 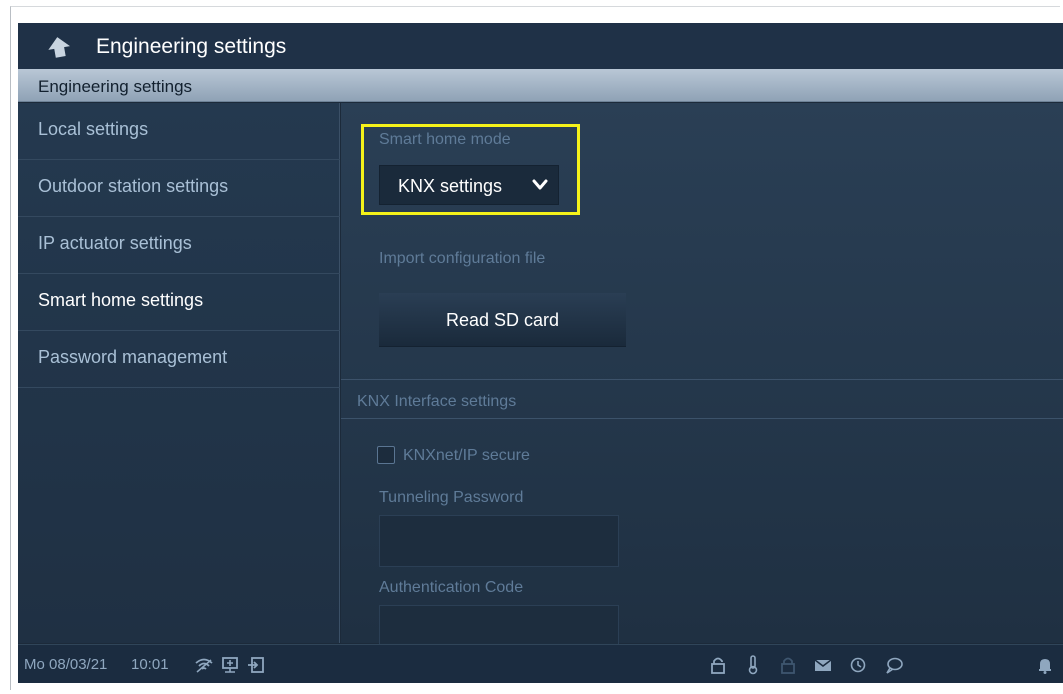 What do you see at coordinates (204, 665) in the screenshot?
I see `wifi-icon` at bounding box center [204, 665].